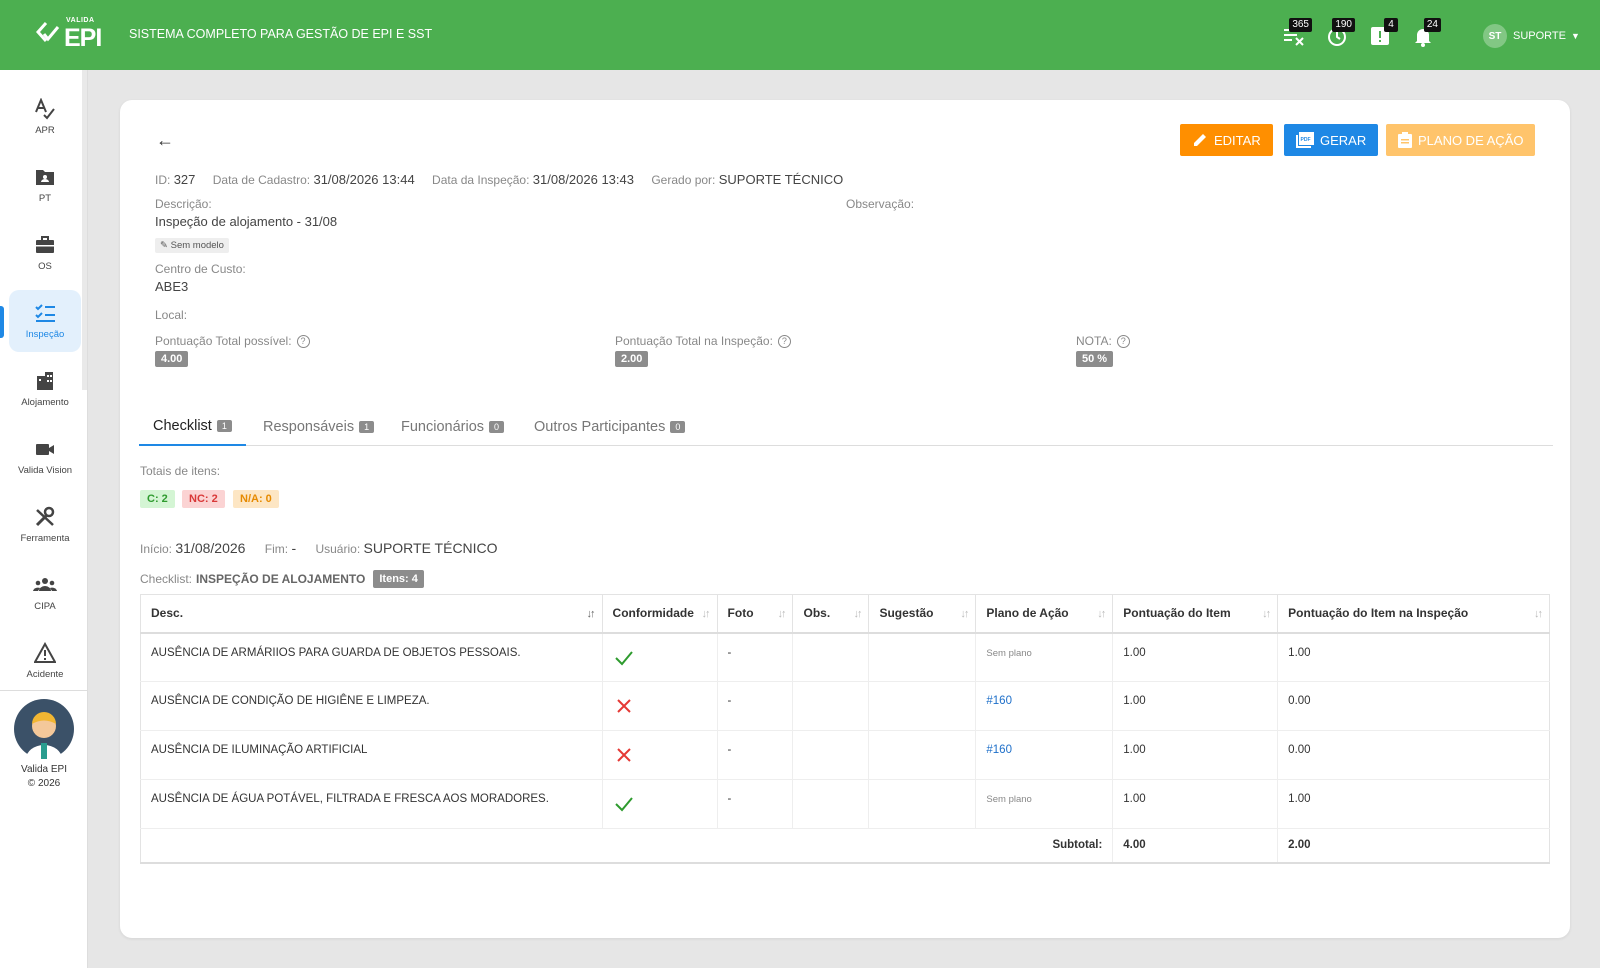 The height and width of the screenshot is (968, 1600). Describe the element at coordinates (45, 334) in the screenshot. I see `sidebar-item-label: Inspeção` at that location.